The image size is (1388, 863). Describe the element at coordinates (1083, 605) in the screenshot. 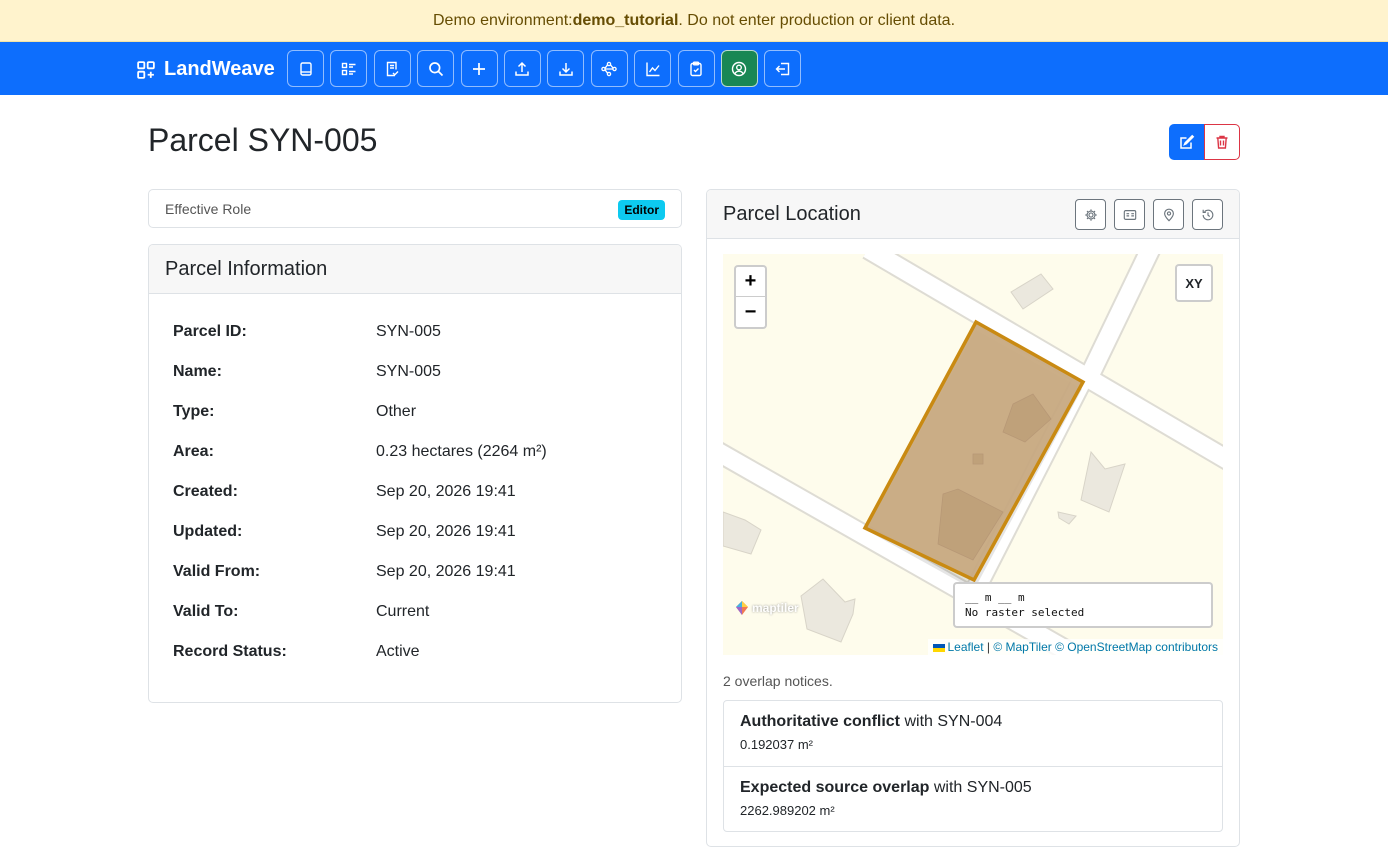

I see `coordinate-readout: __ m __ m No raster selected` at that location.